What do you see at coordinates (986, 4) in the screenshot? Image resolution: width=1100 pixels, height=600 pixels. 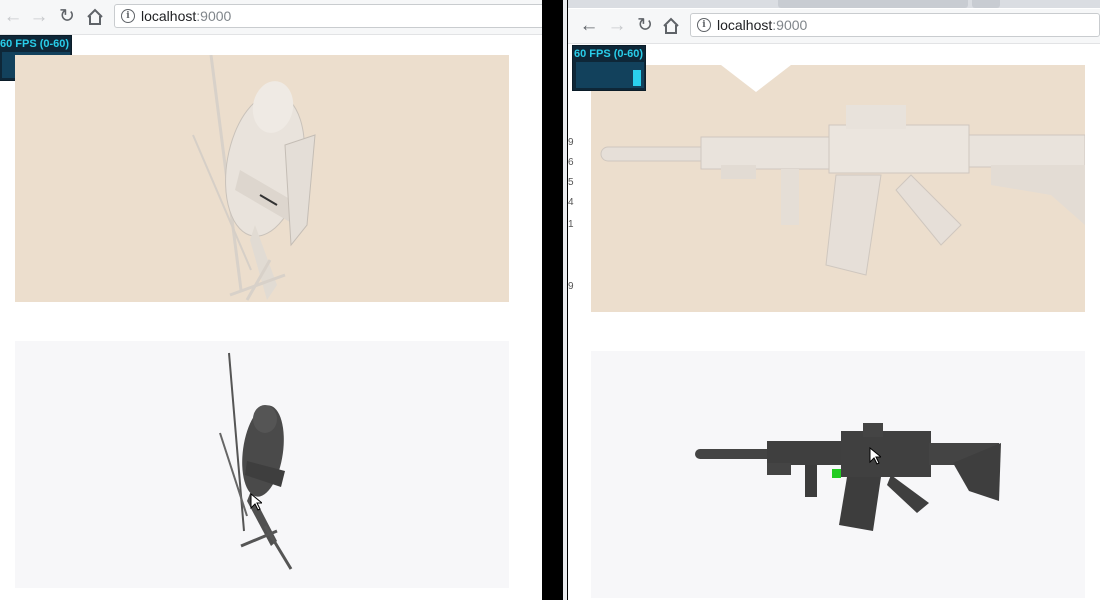 I see `new-tab-button` at bounding box center [986, 4].